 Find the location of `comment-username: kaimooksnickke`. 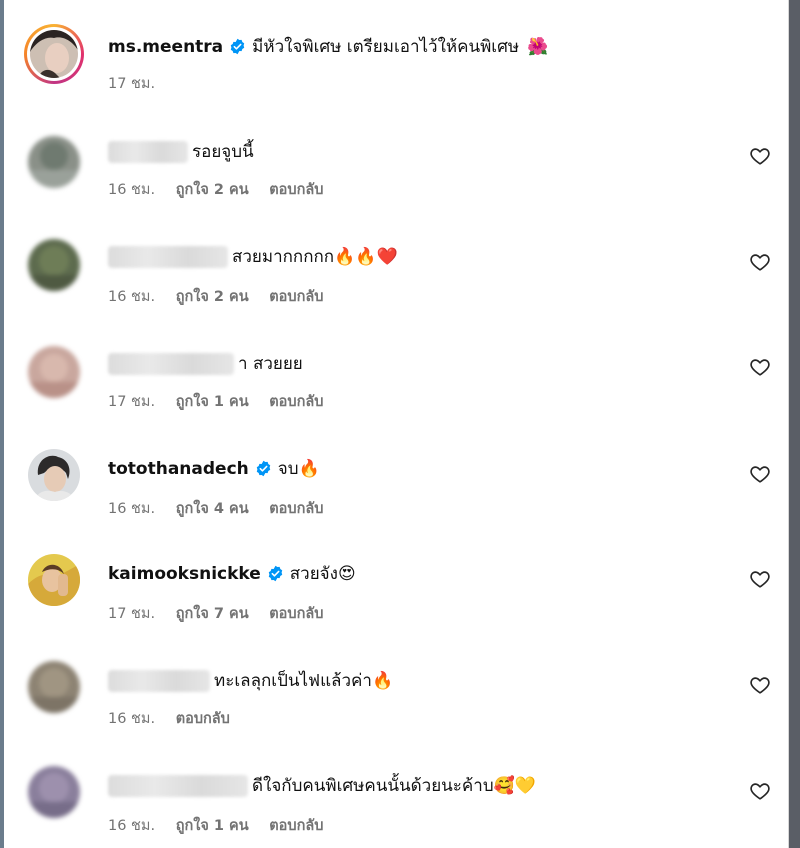

comment-username: kaimooksnickke is located at coordinates (184, 574).